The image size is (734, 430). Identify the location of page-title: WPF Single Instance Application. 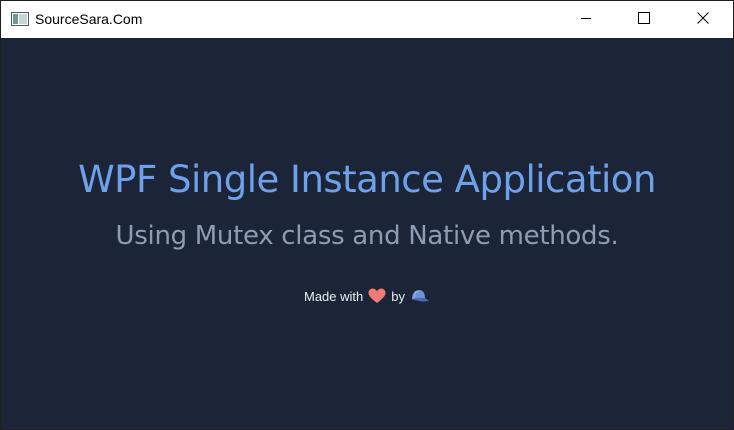
(367, 179).